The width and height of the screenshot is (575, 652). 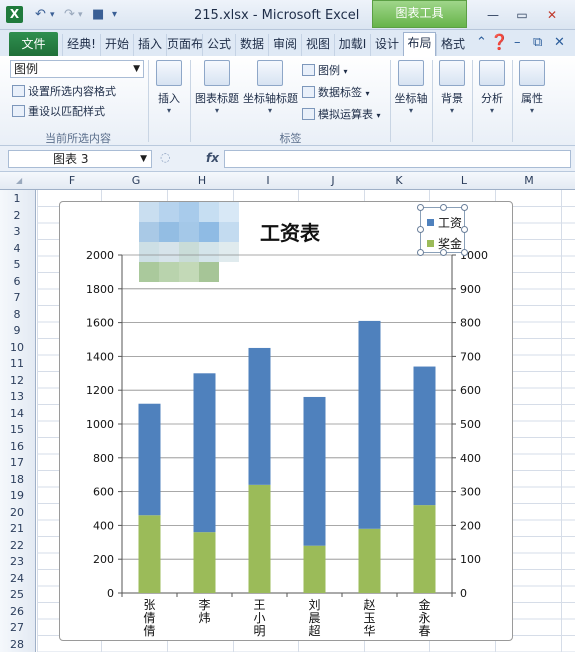 I want to click on bar-segment-salary, so click(x=424, y=436).